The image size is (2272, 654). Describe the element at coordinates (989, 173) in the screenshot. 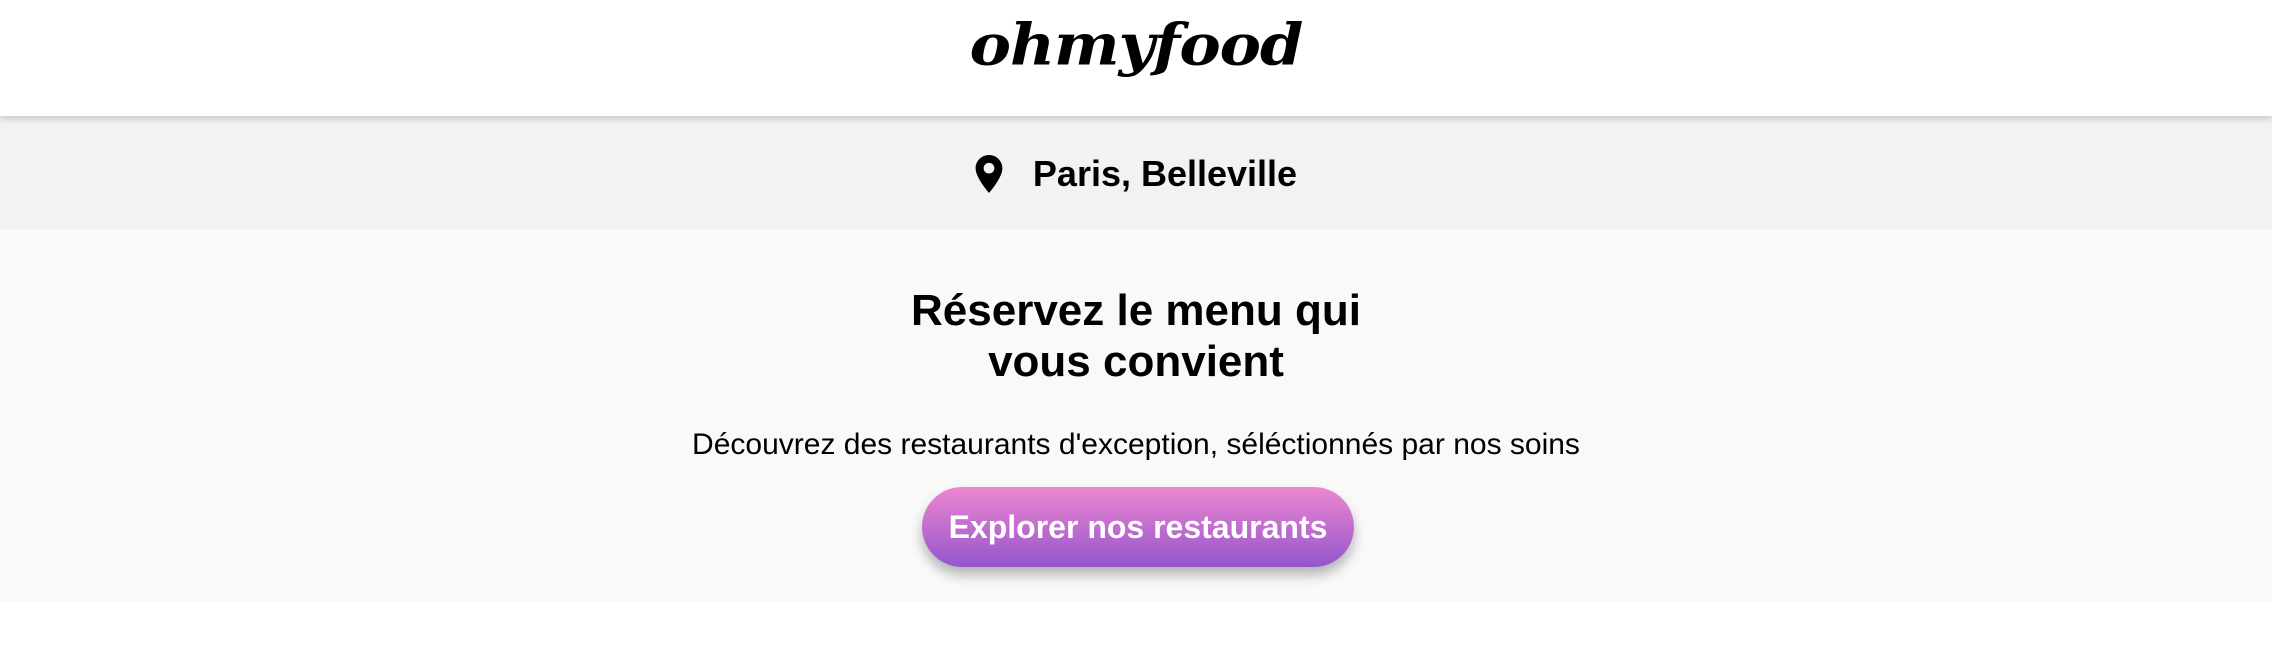

I see `map-pin-icon` at that location.